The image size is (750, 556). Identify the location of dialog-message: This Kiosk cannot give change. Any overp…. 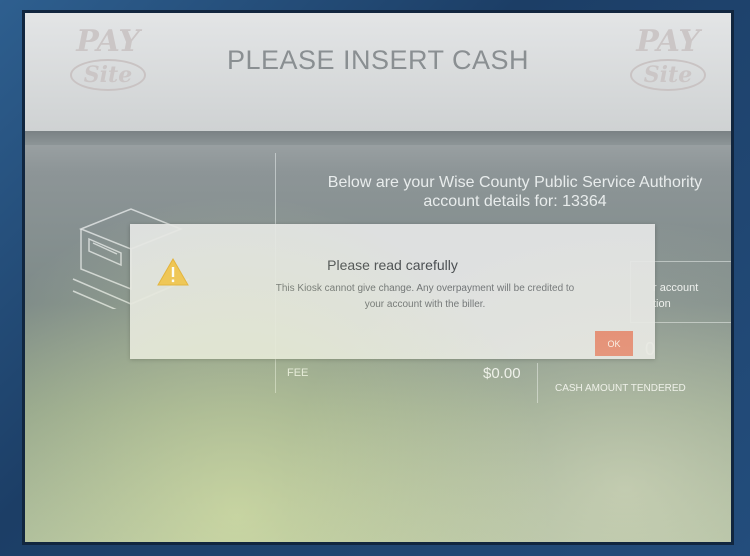
(425, 297).